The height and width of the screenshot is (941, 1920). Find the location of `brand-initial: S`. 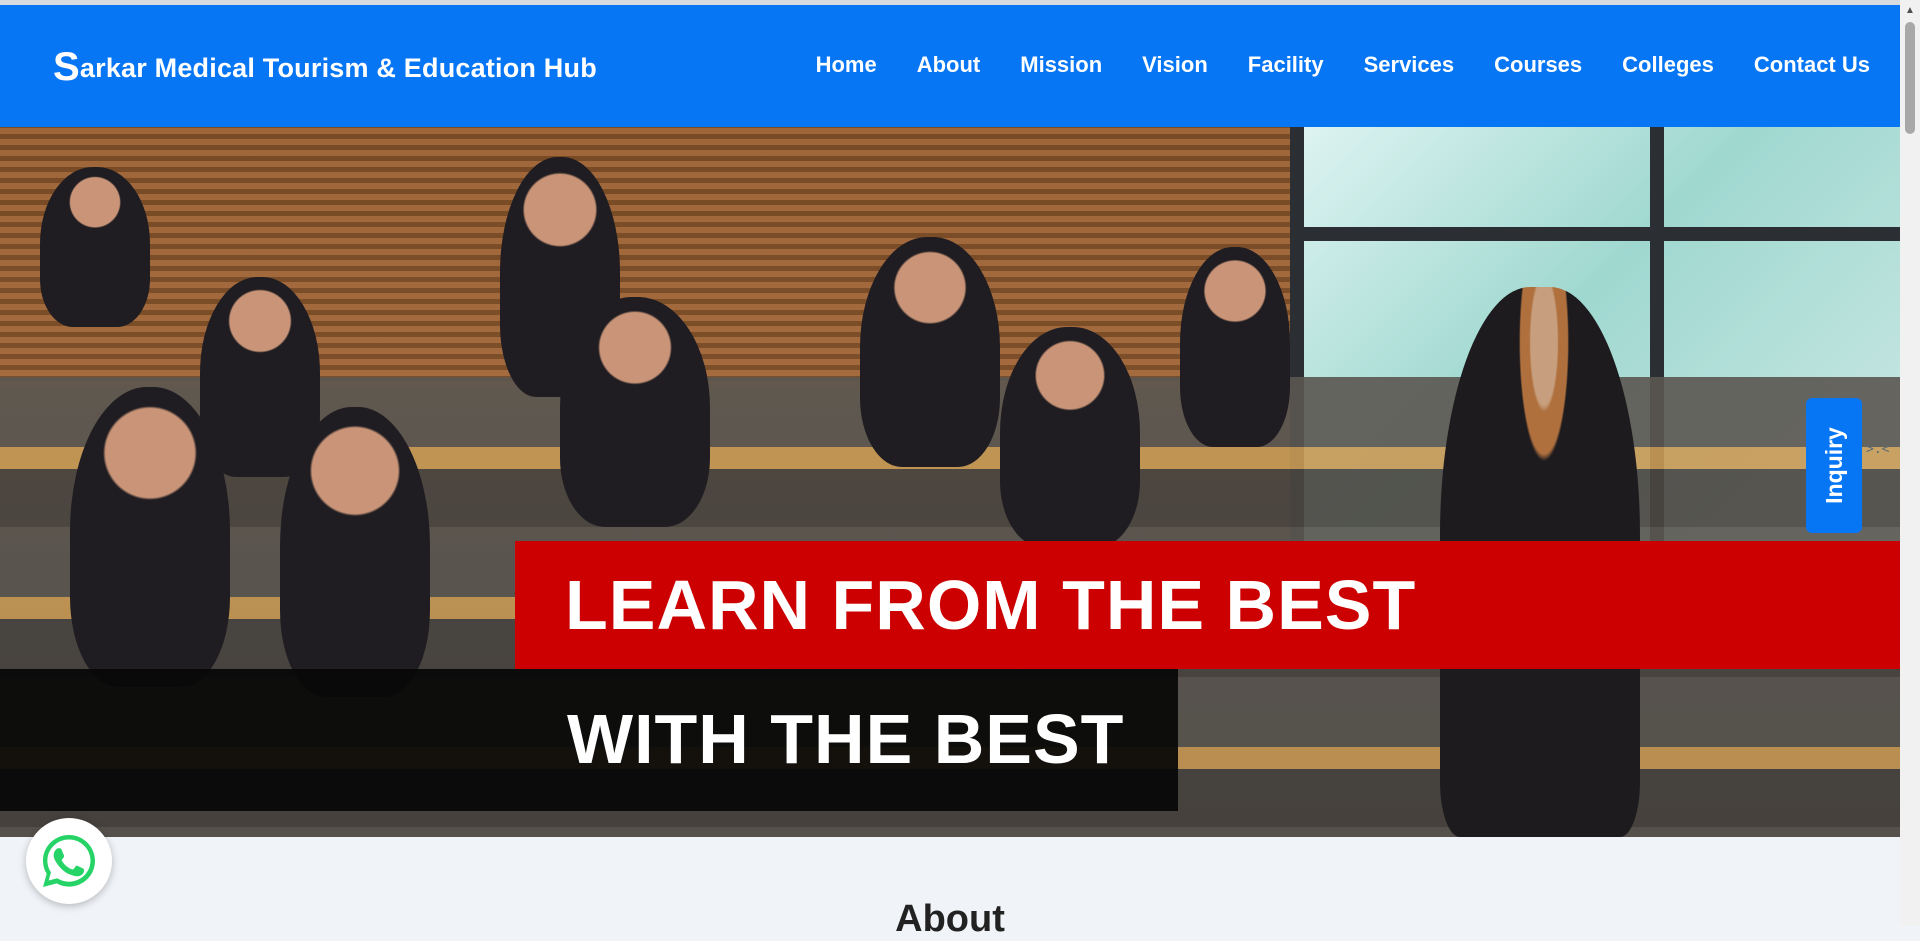

brand-initial: S is located at coordinates (66, 67).